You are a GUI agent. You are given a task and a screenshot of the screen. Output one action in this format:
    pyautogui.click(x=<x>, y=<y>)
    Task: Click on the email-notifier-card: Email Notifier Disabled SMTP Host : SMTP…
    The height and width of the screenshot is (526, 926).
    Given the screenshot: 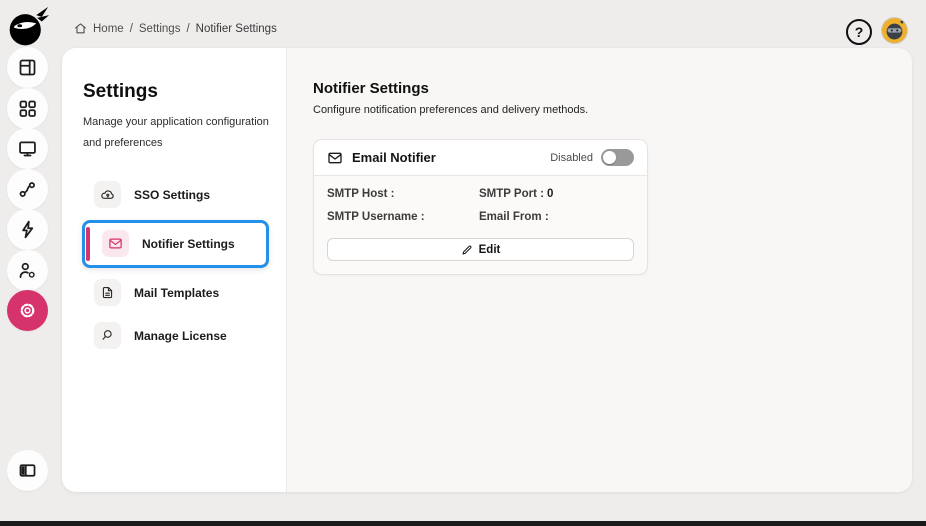 What is the action you would take?
    pyautogui.click(x=480, y=207)
    